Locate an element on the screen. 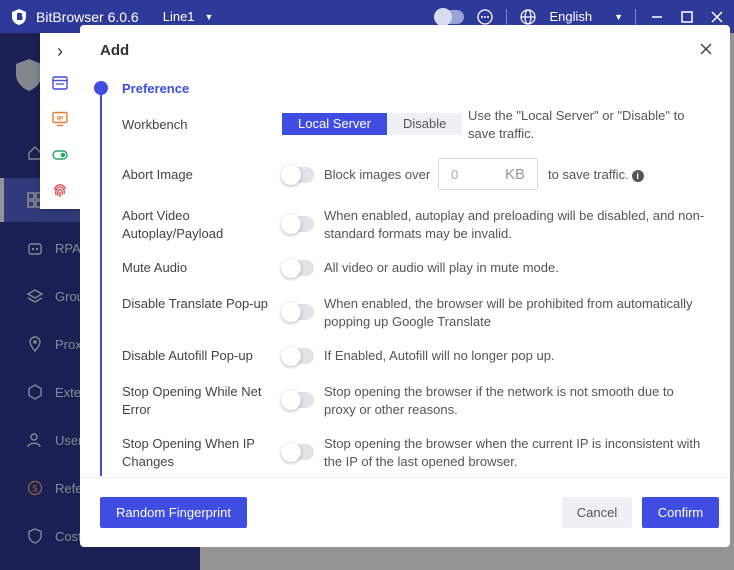 The width and height of the screenshot is (734, 570). quick-menu-browser is located at coordinates (60, 83).